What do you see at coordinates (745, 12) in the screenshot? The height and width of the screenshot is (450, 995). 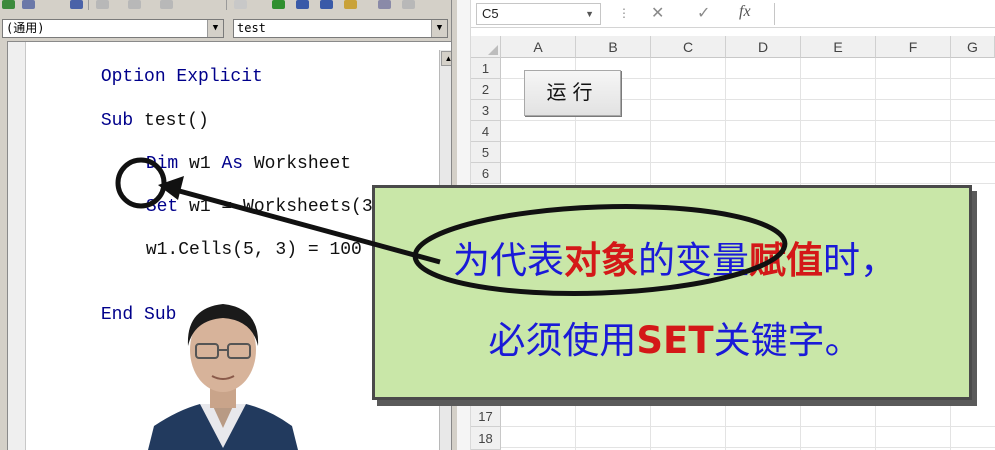 I see `insert-function-icon: fx` at bounding box center [745, 12].